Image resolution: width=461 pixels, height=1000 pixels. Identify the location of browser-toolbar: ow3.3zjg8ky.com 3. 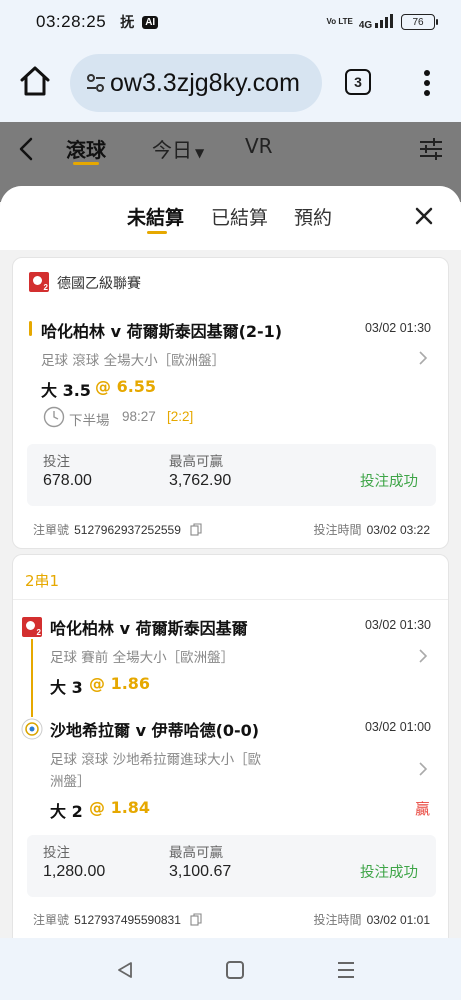
(230, 83).